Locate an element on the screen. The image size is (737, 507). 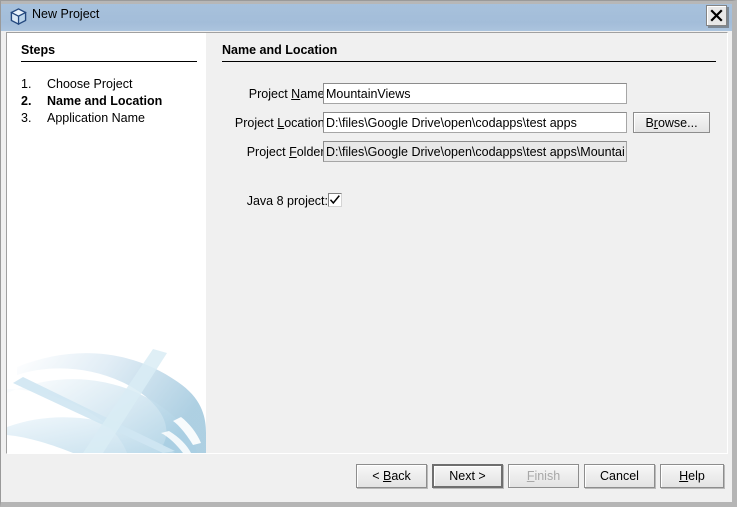
dialog-footer: < Back Next > Finish Cancel Help is located at coordinates (367, 476).